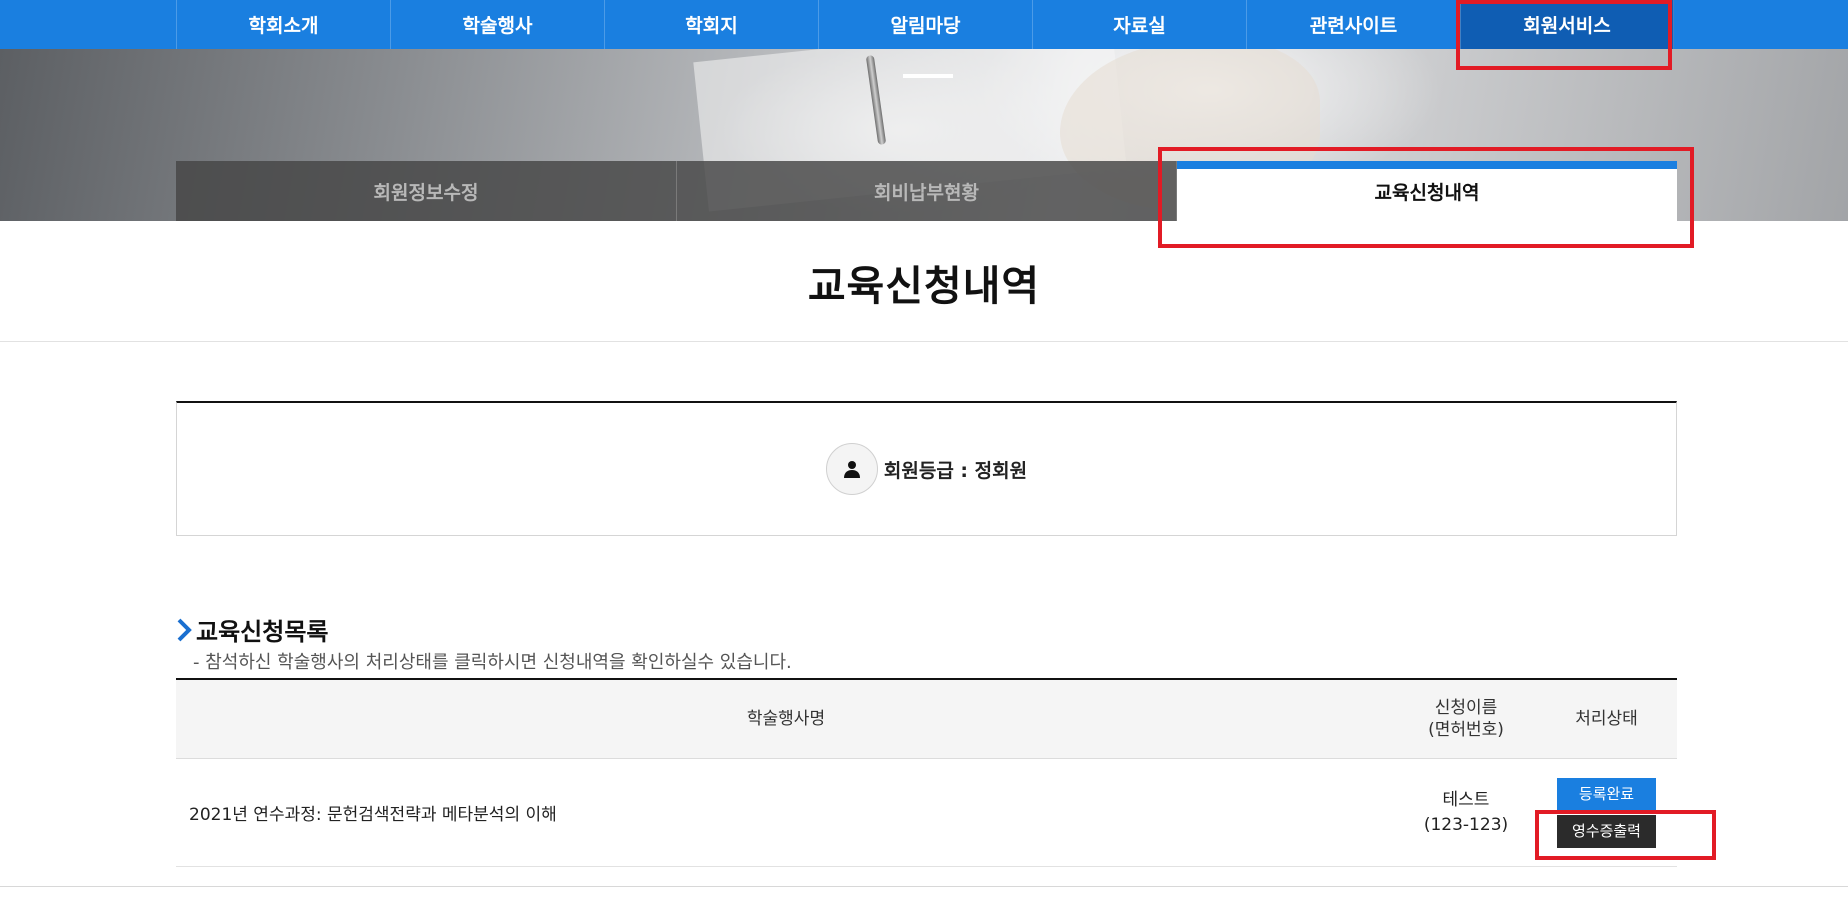 This screenshot has width=1848, height=917. What do you see at coordinates (1139, 24) in the screenshot?
I see `nav-item-archive: 자료실` at bounding box center [1139, 24].